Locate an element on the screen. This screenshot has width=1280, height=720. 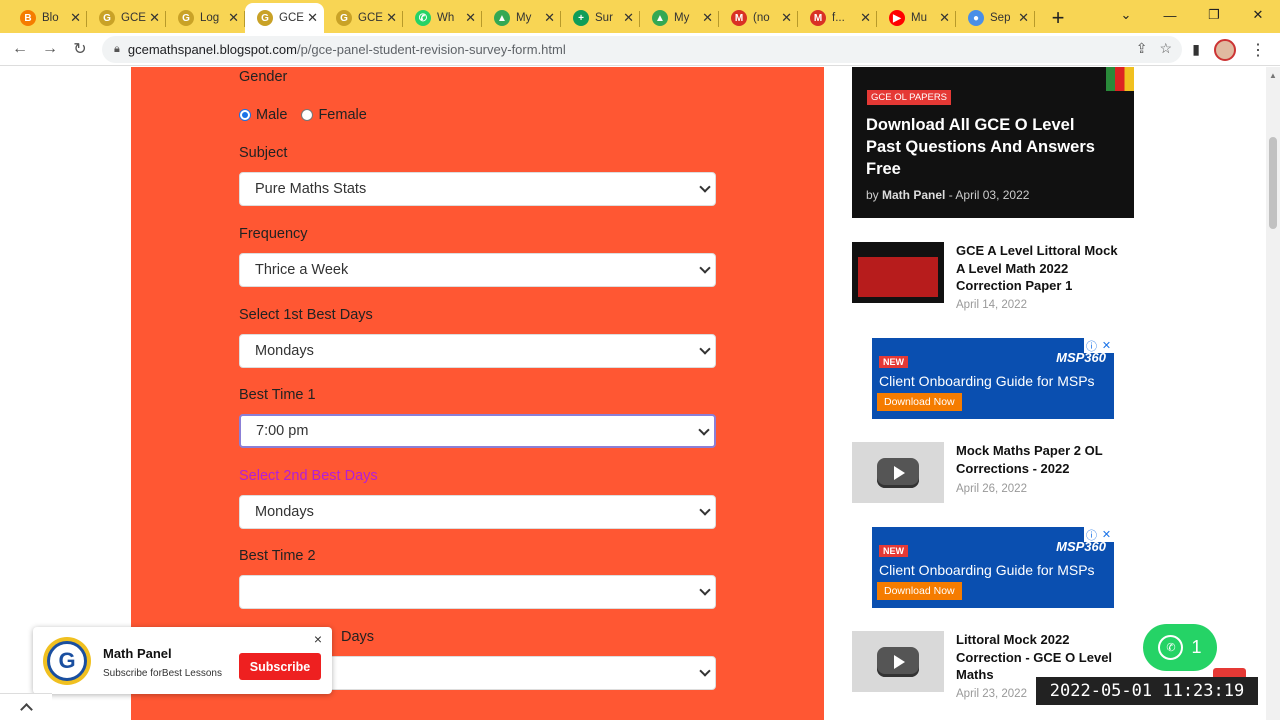
whatsapp-chat-button: ✆ 1 is located at coordinates (1180, 647).